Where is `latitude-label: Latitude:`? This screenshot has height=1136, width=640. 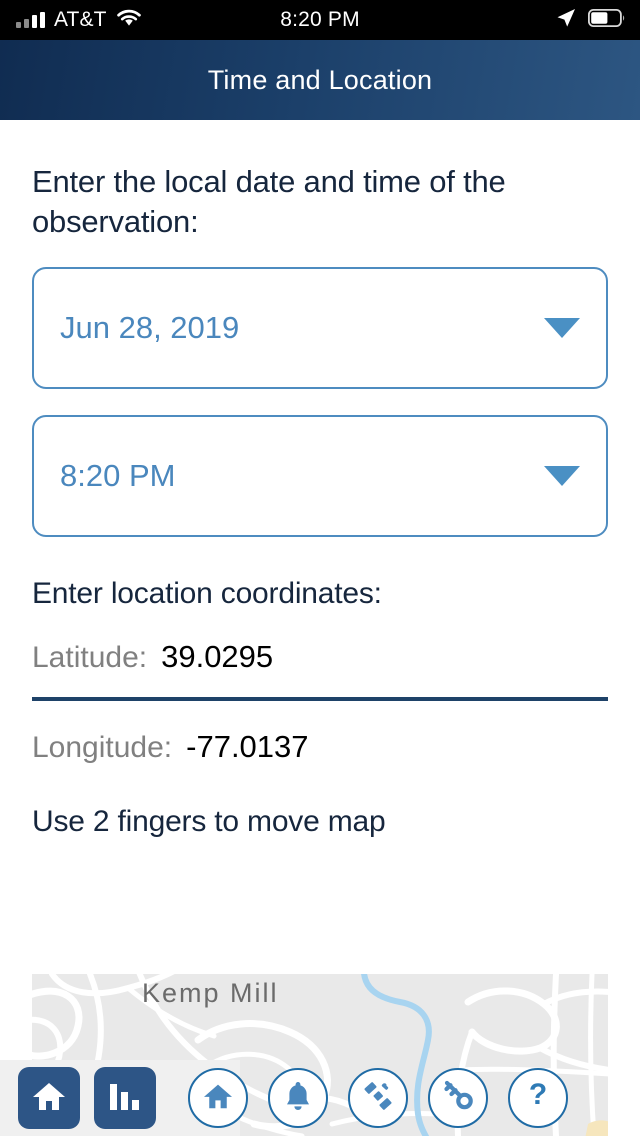 latitude-label: Latitude: is located at coordinates (90, 658).